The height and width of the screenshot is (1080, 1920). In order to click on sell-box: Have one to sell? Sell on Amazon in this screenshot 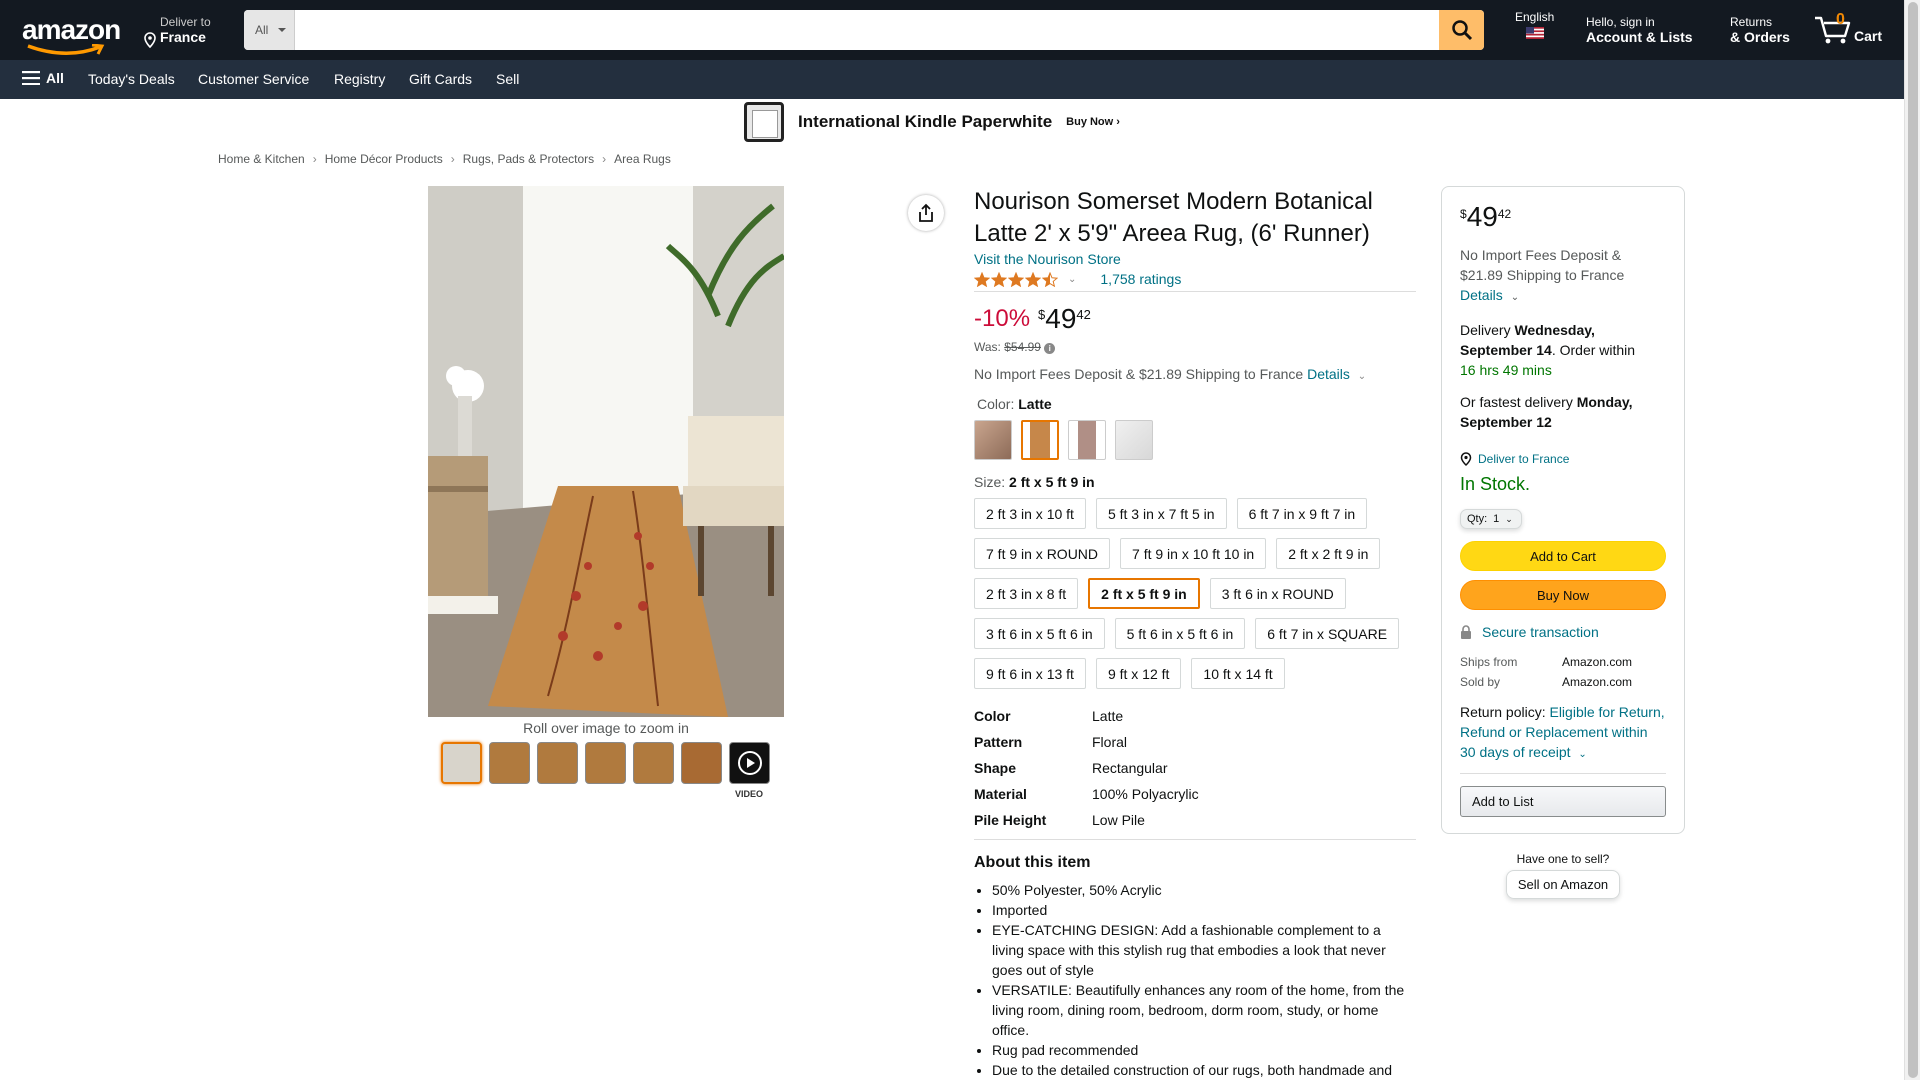, I will do `click(1563, 875)`.